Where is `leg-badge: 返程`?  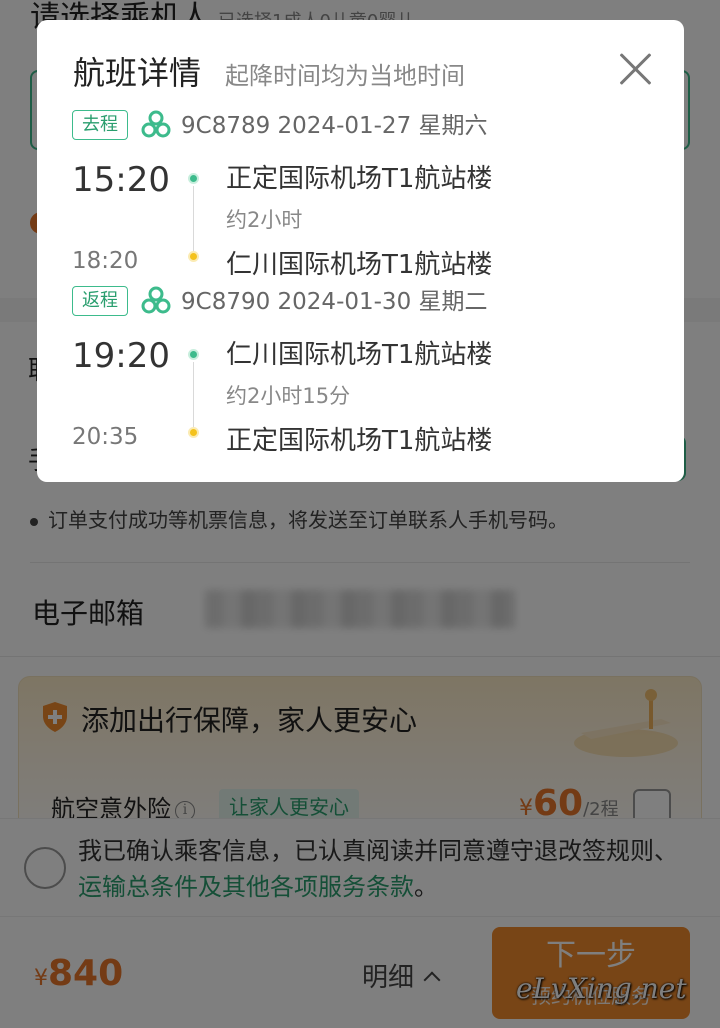 leg-badge: 返程 is located at coordinates (100, 301).